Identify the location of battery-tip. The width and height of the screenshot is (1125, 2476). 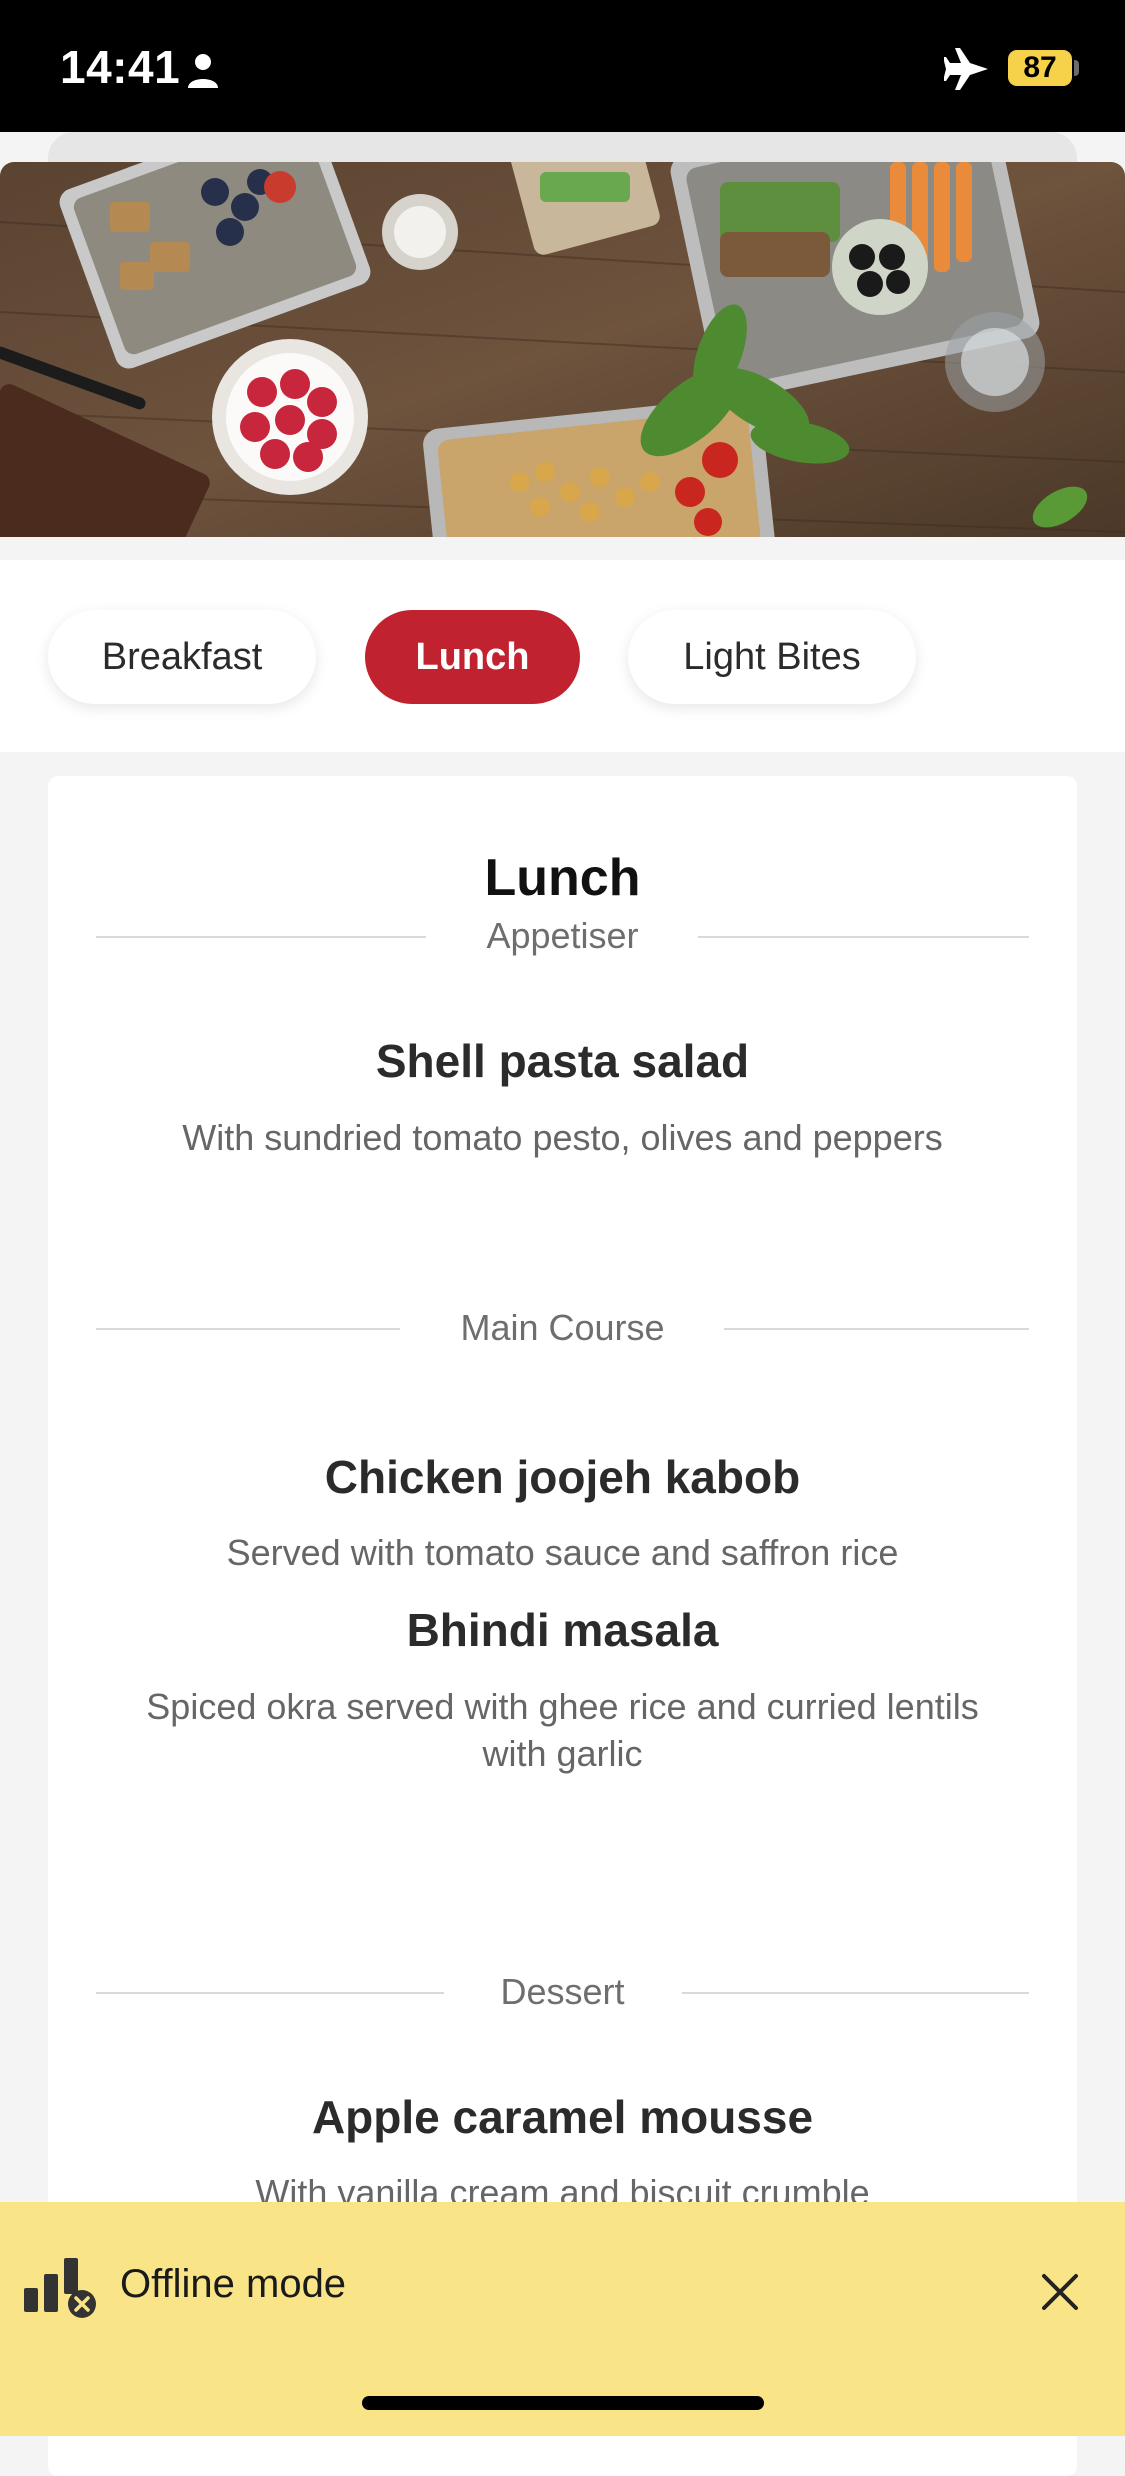
(1076, 68).